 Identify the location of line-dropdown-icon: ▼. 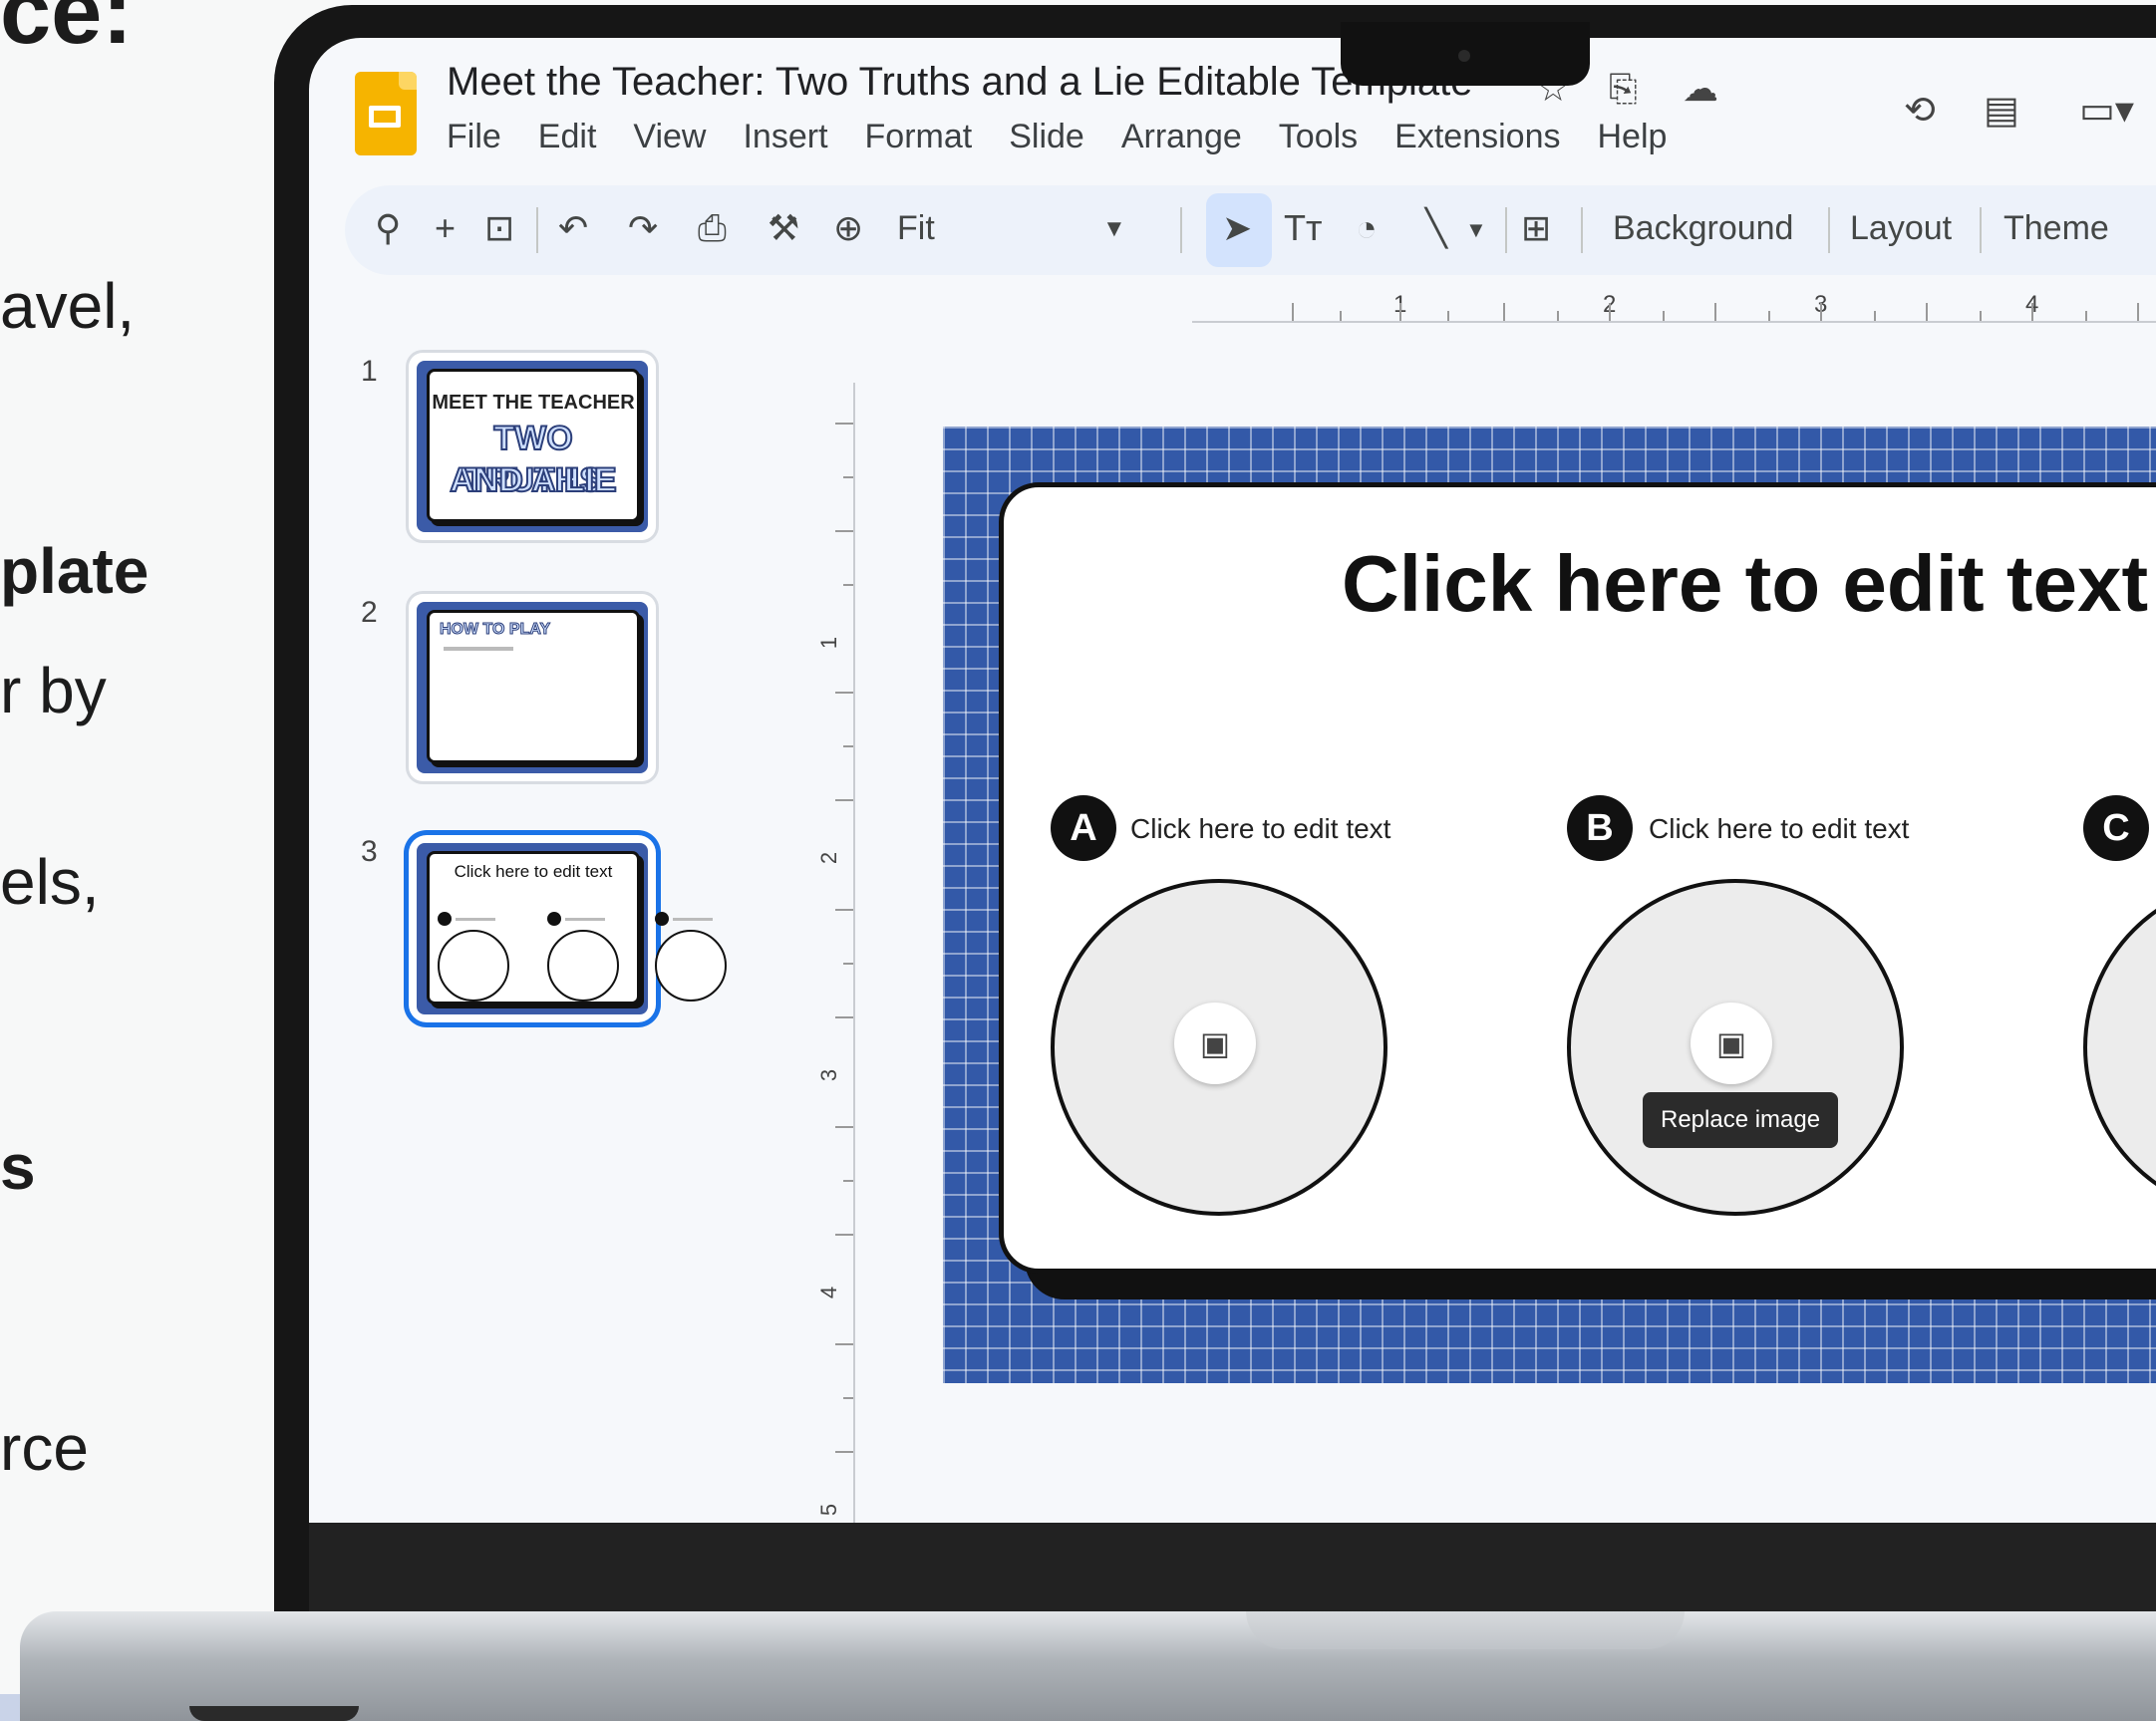
(1476, 230).